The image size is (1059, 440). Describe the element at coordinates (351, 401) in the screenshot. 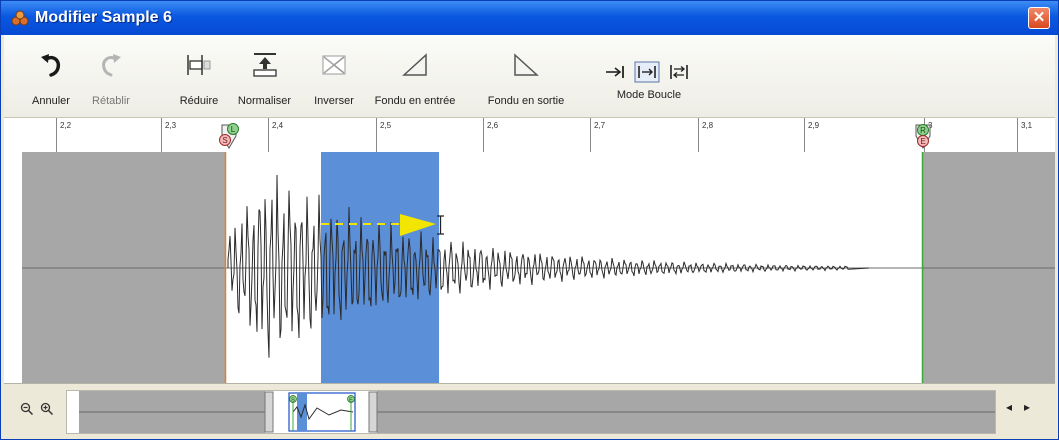

I see `overview-end-letter: E` at that location.